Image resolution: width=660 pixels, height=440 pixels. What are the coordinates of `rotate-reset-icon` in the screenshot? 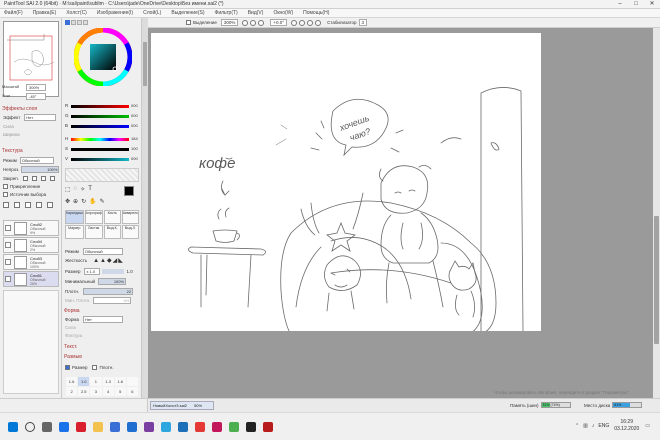 It's located at (310, 22).